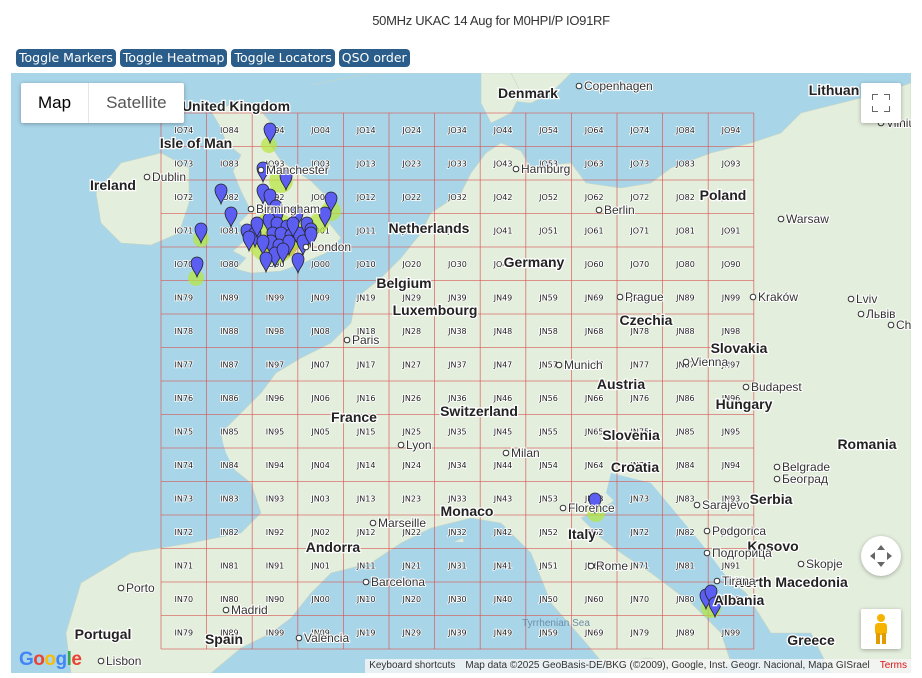 Image resolution: width=922 pixels, height=678 pixels. What do you see at coordinates (534, 262) in the screenshot?
I see `country-label: Germany` at bounding box center [534, 262].